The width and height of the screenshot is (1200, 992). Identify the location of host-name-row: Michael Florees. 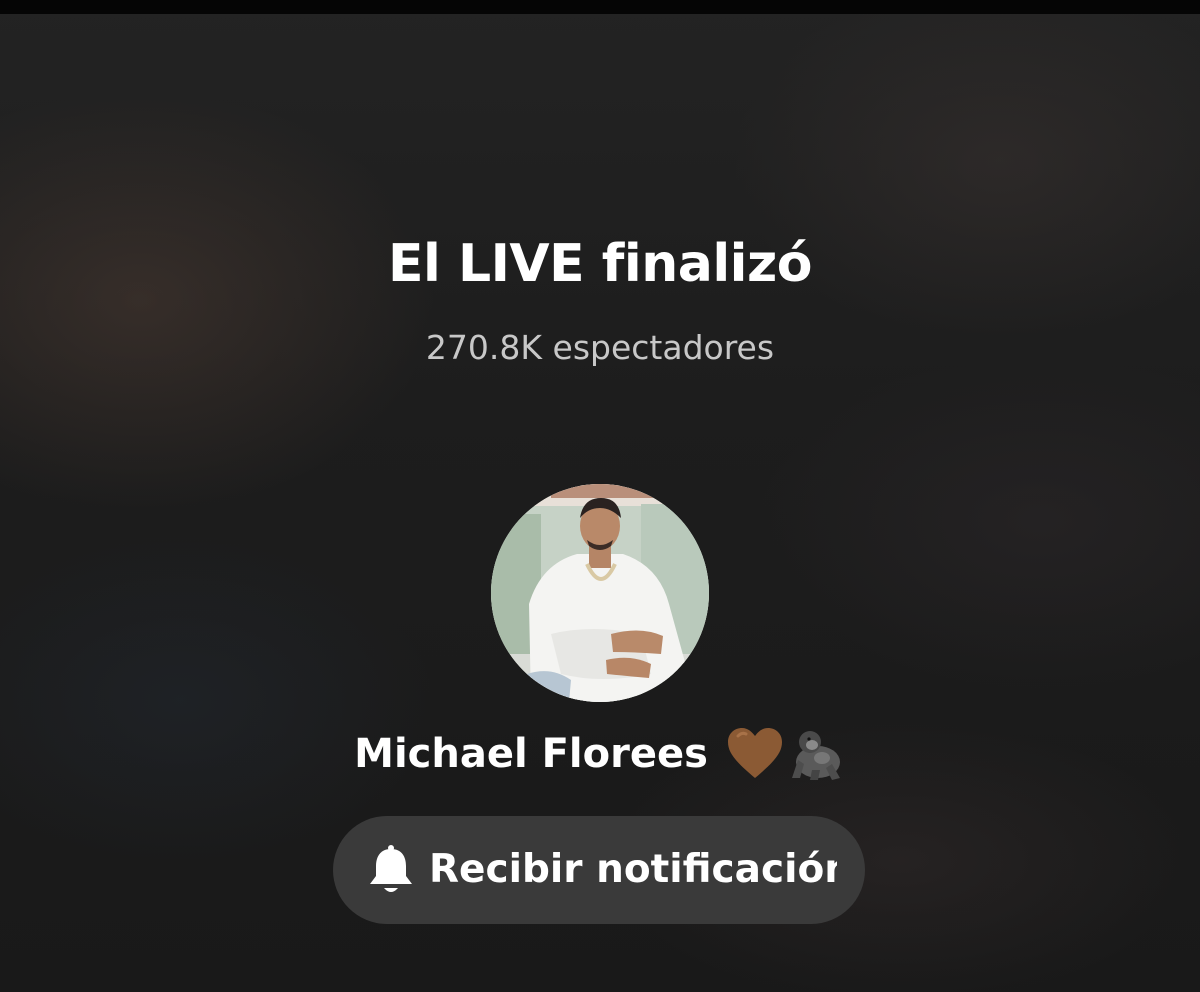
(600, 753).